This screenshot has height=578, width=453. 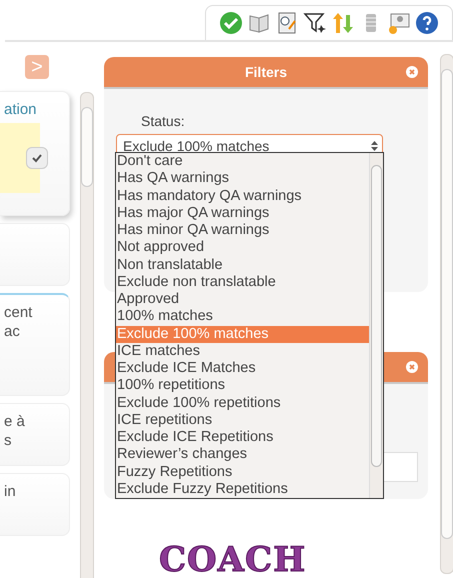 I want to click on card-text: e à, so click(x=14, y=421).